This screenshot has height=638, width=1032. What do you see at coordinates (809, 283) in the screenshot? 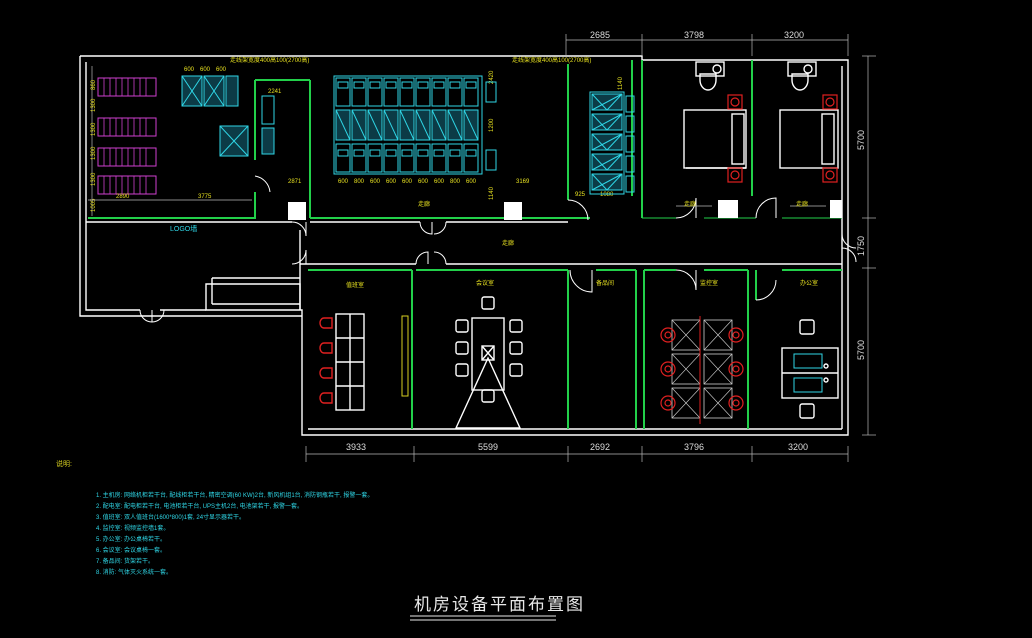
I see `room-label: 办公室` at bounding box center [809, 283].